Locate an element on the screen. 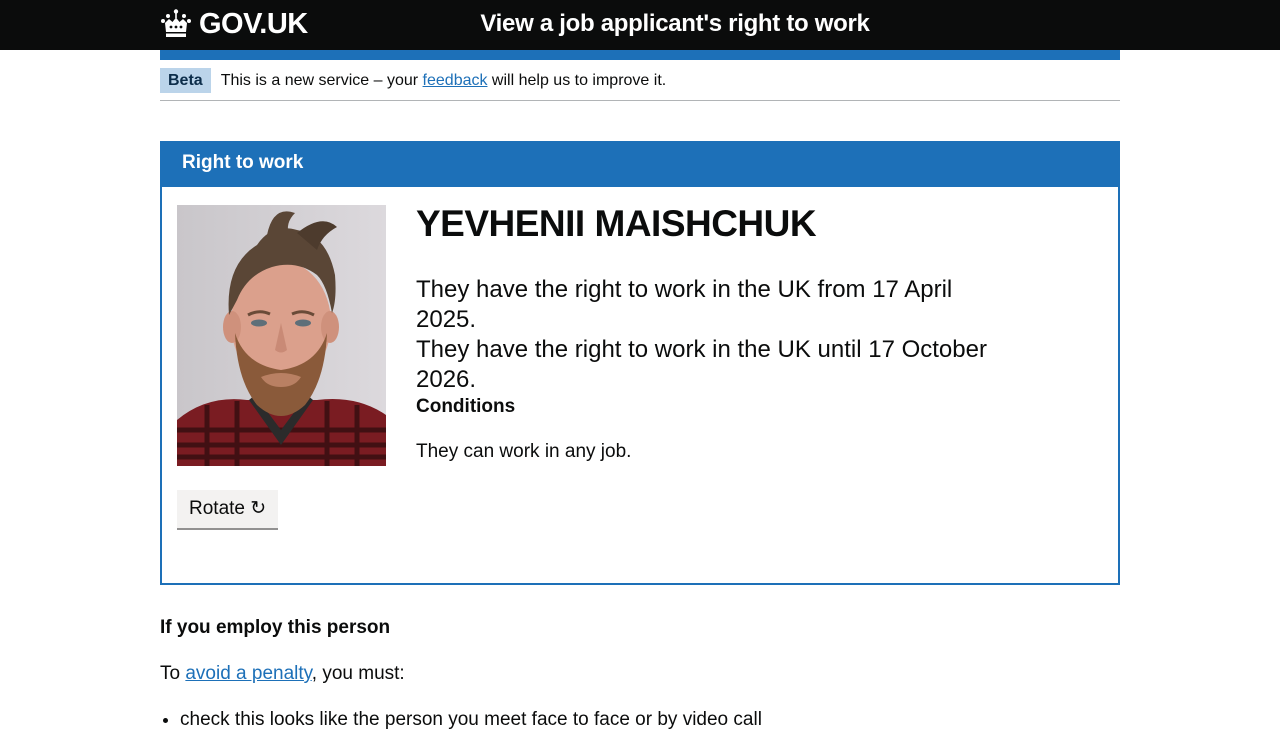 Image resolution: width=1280 pixels, height=731 pixels. conditions-heading: Conditions is located at coordinates (466, 406).